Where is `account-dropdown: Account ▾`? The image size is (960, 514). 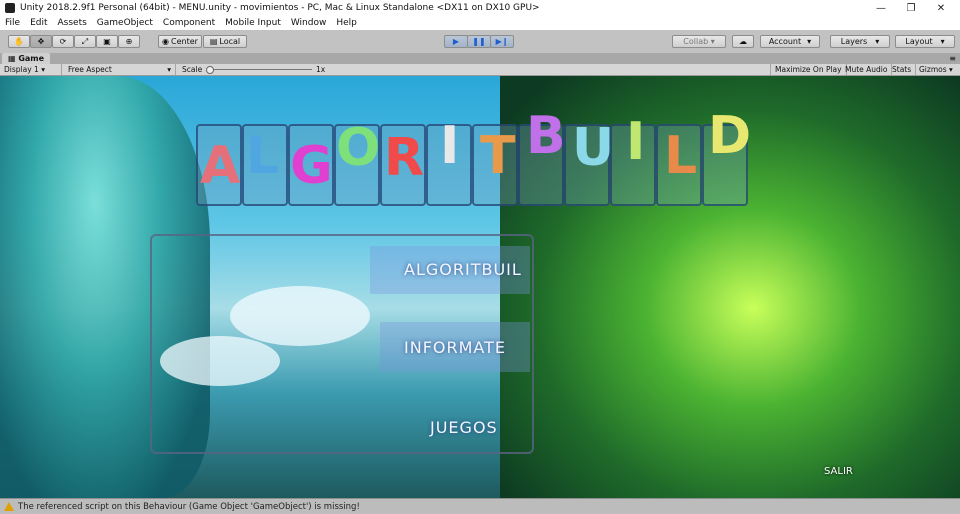
account-dropdown: Account ▾ is located at coordinates (790, 41).